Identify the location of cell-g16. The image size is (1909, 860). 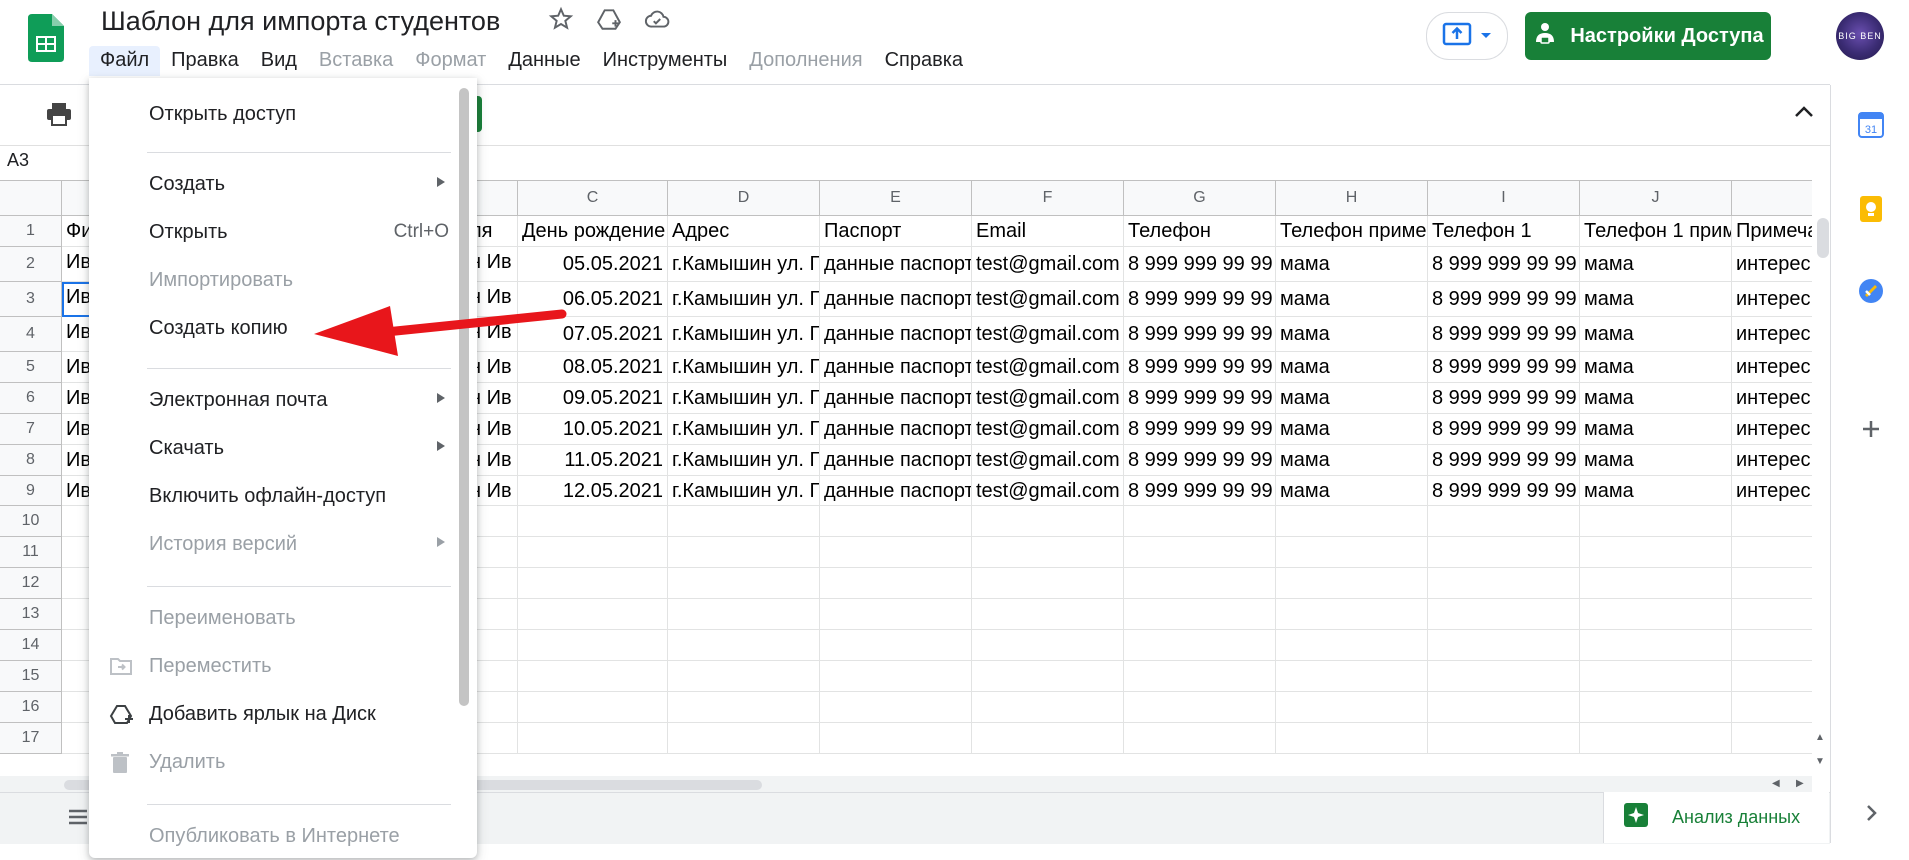
(1200, 707).